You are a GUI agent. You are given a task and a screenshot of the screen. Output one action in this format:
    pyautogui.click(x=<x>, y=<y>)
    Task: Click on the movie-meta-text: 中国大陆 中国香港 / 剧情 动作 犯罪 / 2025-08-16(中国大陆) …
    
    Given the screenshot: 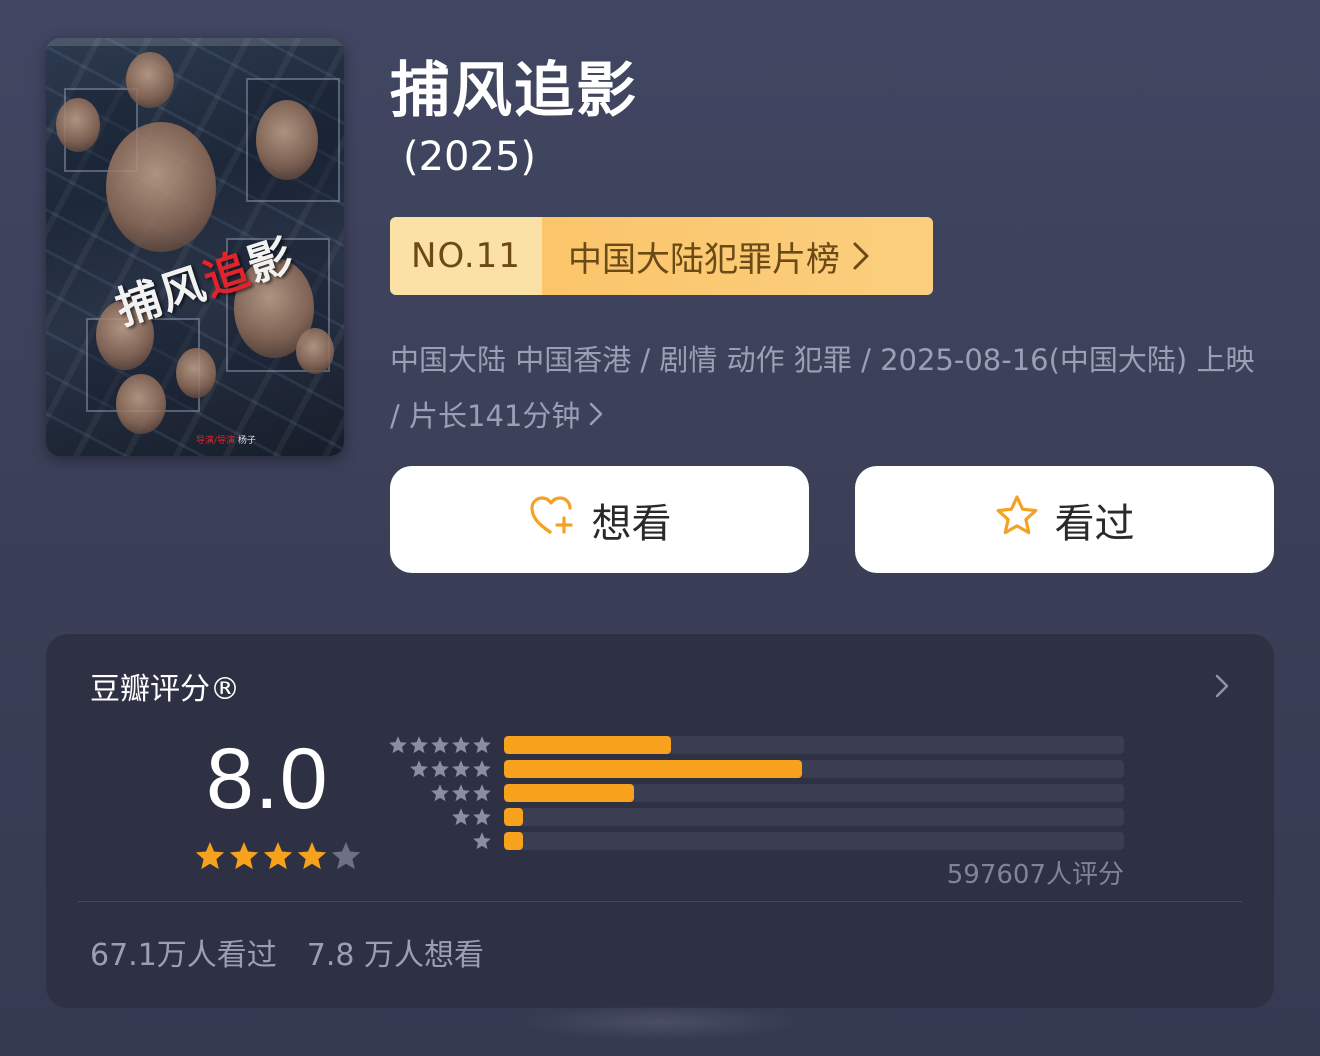 What is the action you would take?
    pyautogui.click(x=822, y=388)
    